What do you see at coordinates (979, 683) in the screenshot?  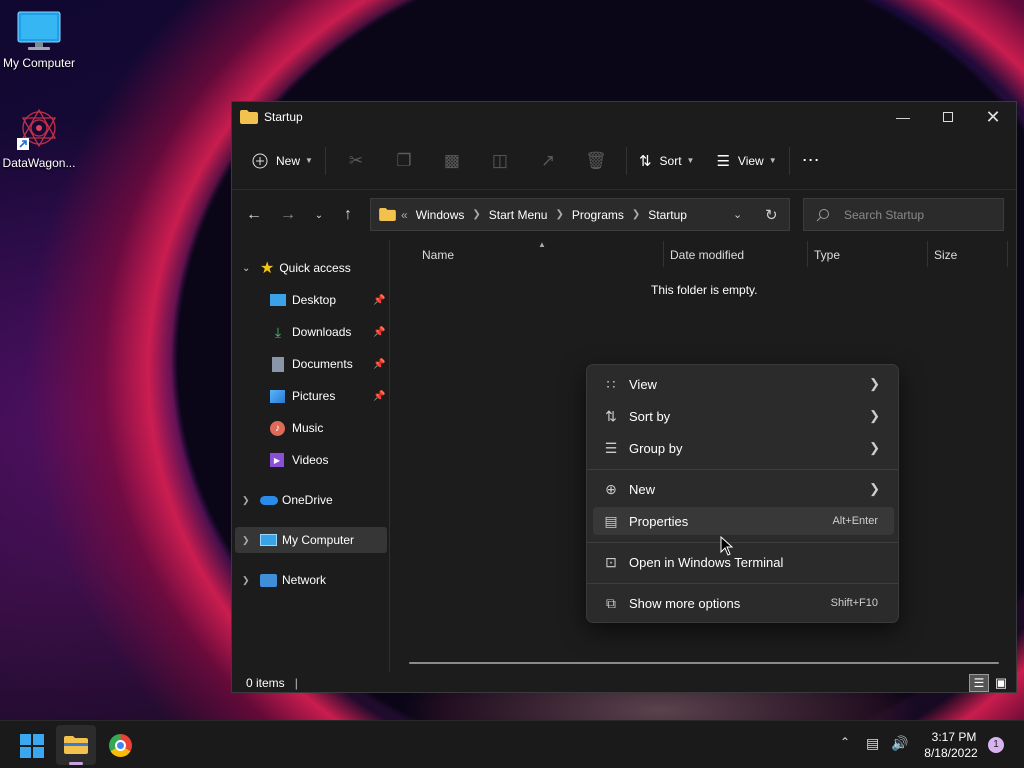 I see `details-view-icon: ☰` at bounding box center [979, 683].